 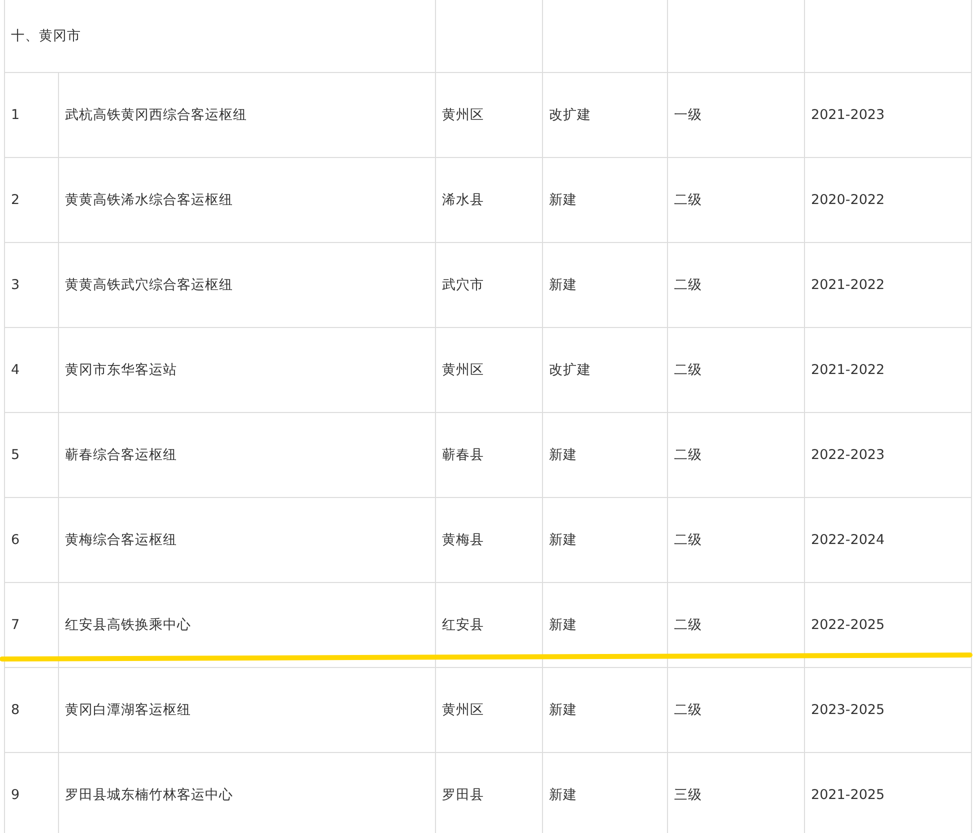 I want to click on period-years: 2022-2025, so click(x=848, y=625).